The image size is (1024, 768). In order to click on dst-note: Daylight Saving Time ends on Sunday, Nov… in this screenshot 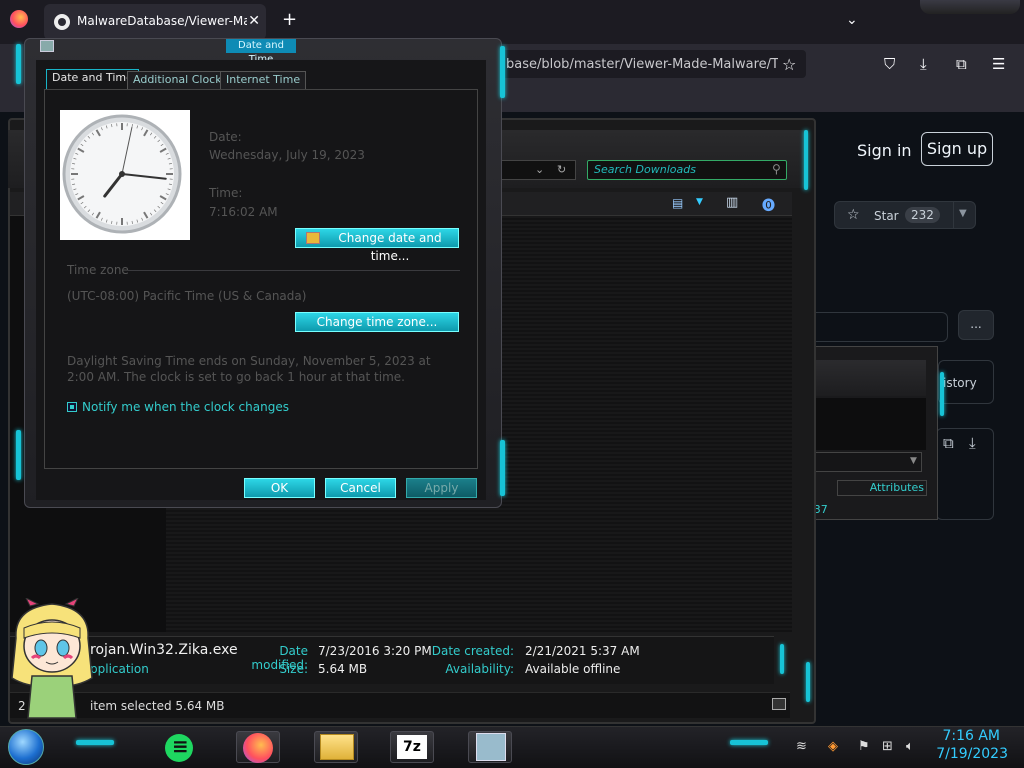, I will do `click(249, 369)`.